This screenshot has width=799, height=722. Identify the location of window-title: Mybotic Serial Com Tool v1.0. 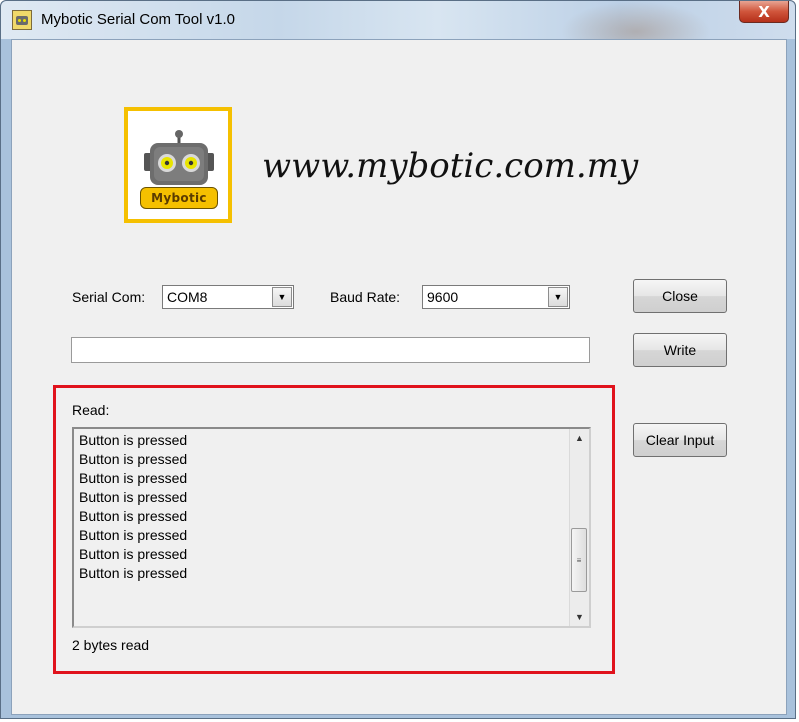
(138, 19).